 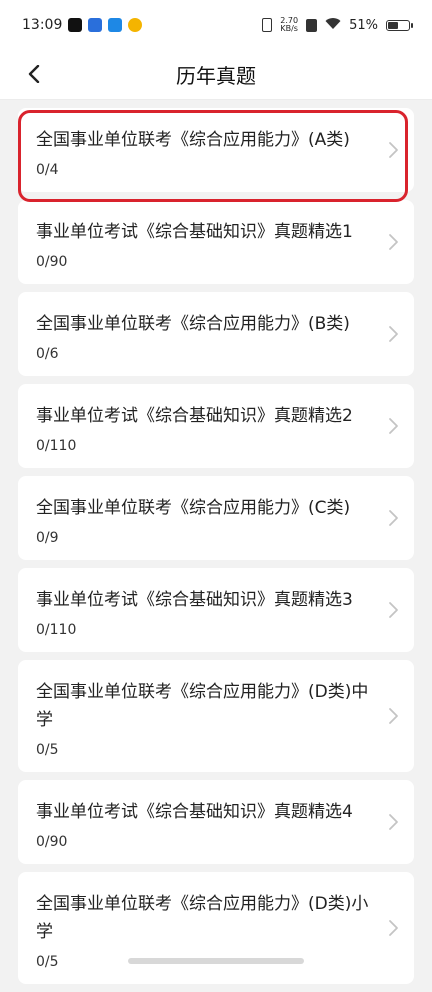 I want to click on exam-progress: 0/4, so click(x=47, y=170).